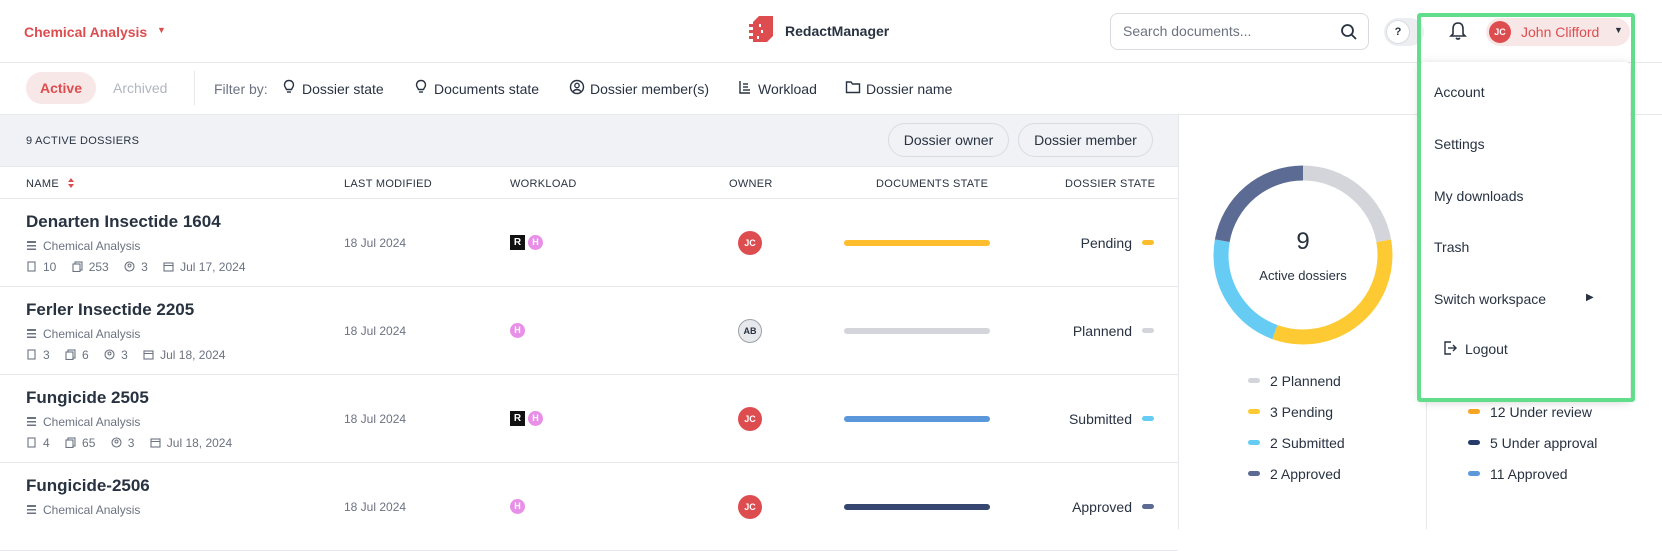  What do you see at coordinates (343, 89) in the screenshot?
I see `filter-label: Dossier state` at bounding box center [343, 89].